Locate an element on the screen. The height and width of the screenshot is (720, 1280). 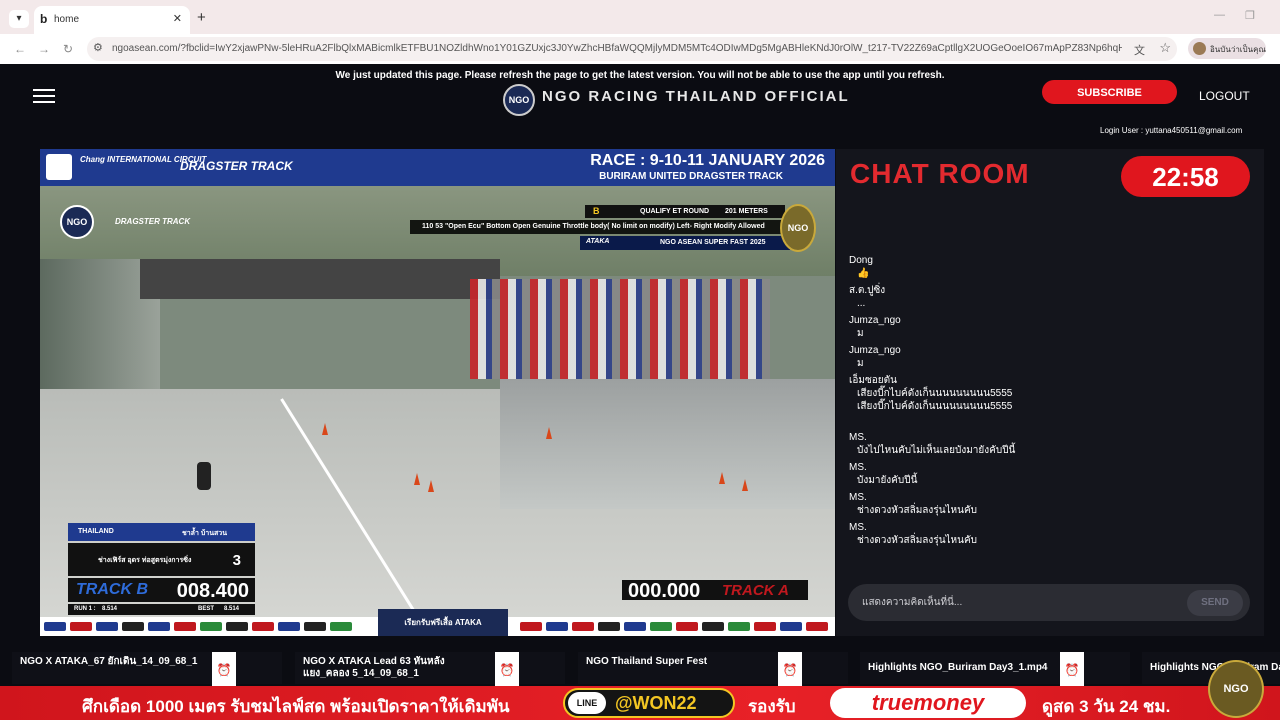
close-tab-icon: ✕ is located at coordinates (177, 18).